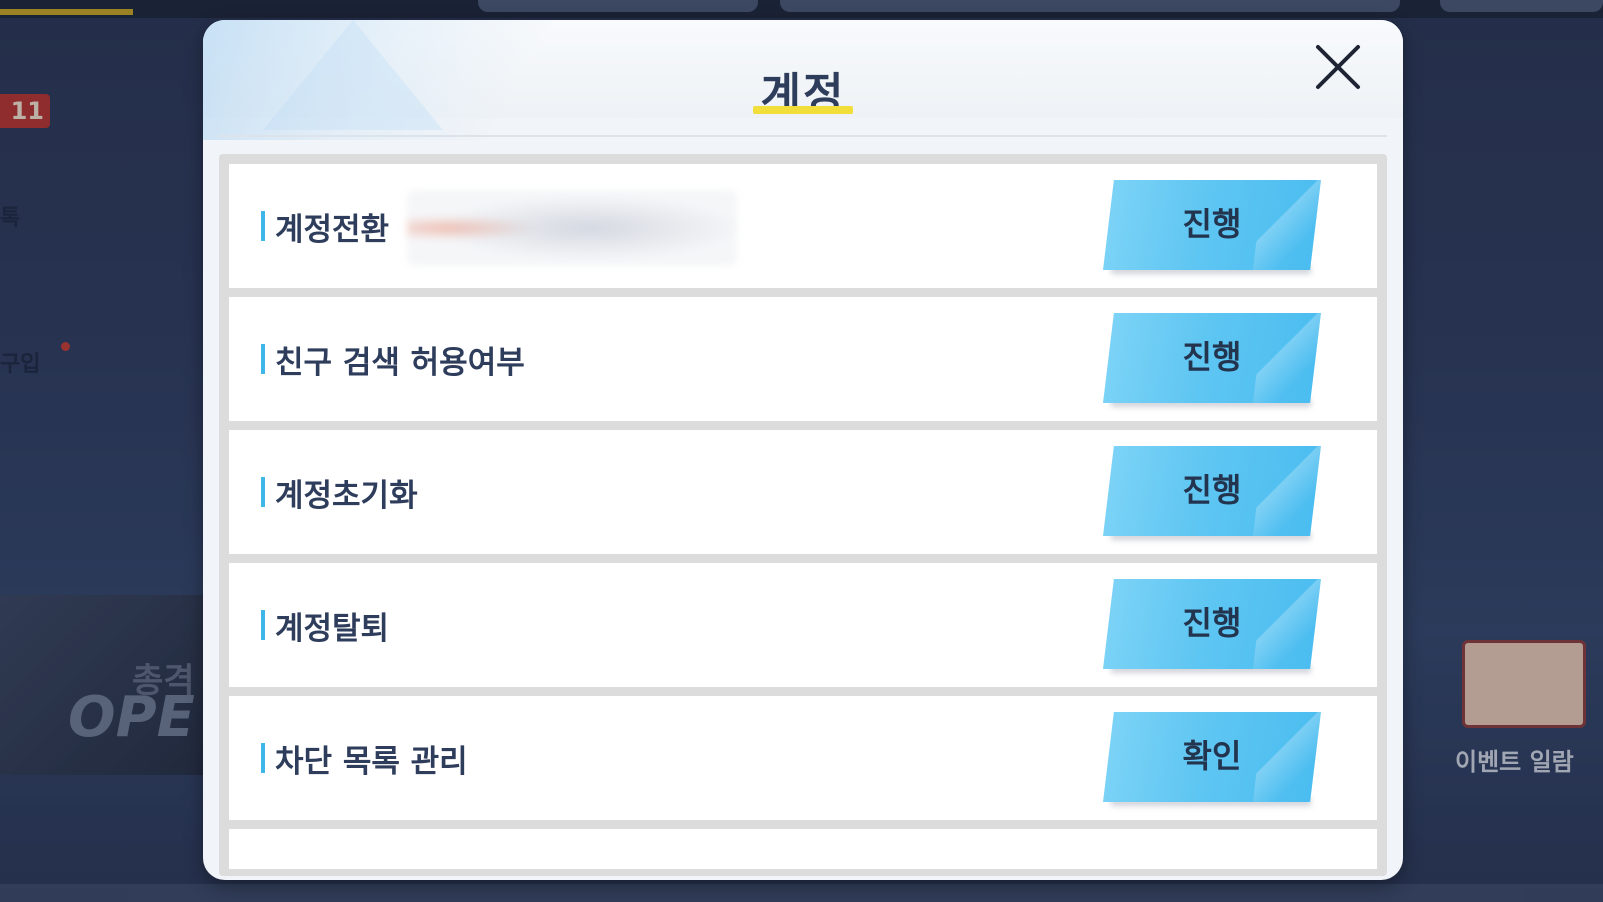 The image size is (1603, 902). What do you see at coordinates (803, 359) in the screenshot?
I see `list-item-friend-search: 친구 검색 허용여부 진행` at bounding box center [803, 359].